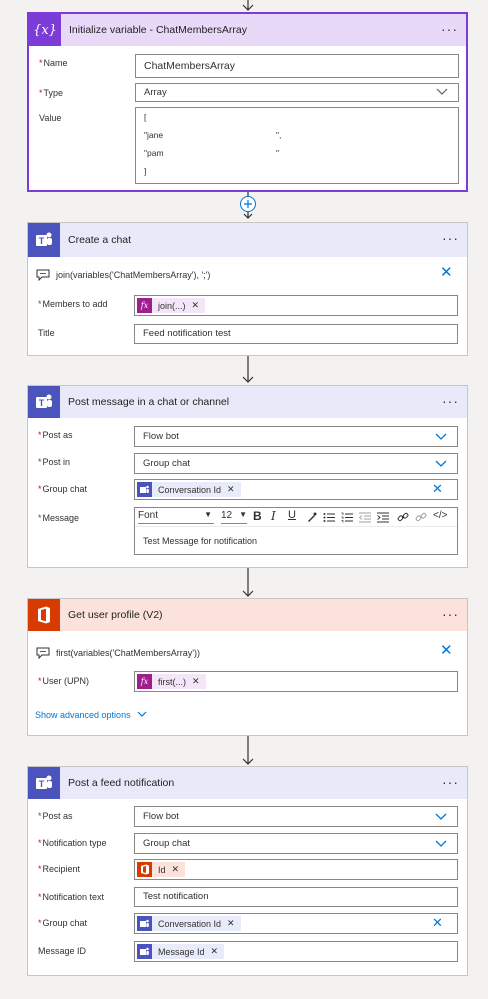 Image resolution: width=488 pixels, height=999 pixels. I want to click on office-icon, so click(144, 869).